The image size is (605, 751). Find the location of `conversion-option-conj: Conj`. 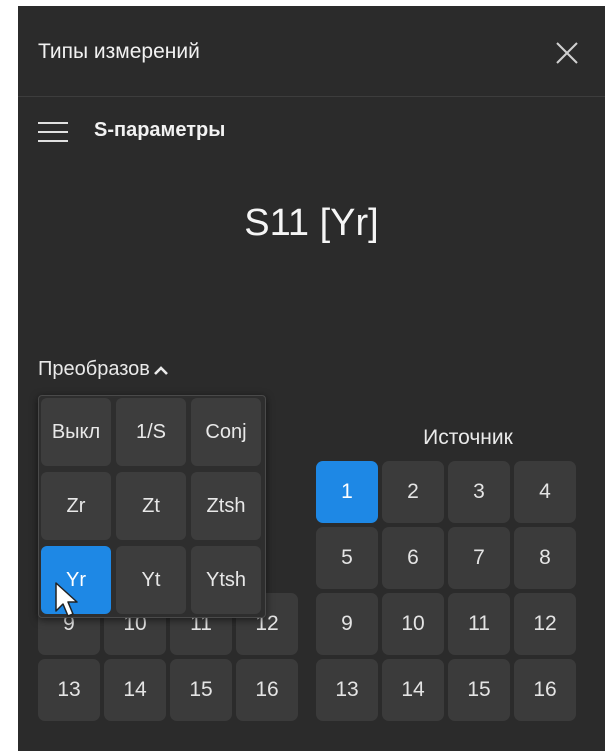

conversion-option-conj: Conj is located at coordinates (226, 432).